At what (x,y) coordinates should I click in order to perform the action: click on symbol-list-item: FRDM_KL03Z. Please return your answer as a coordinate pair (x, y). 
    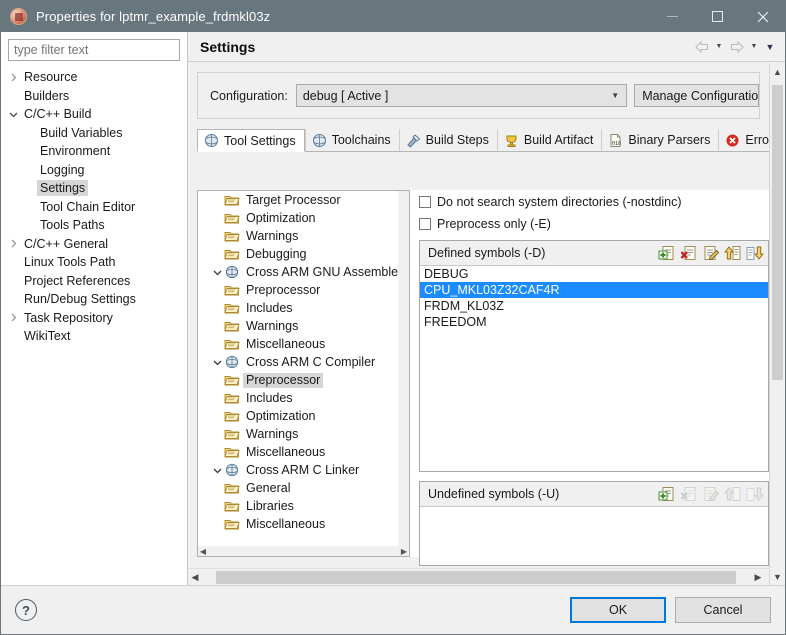
    Looking at the image, I should click on (594, 306).